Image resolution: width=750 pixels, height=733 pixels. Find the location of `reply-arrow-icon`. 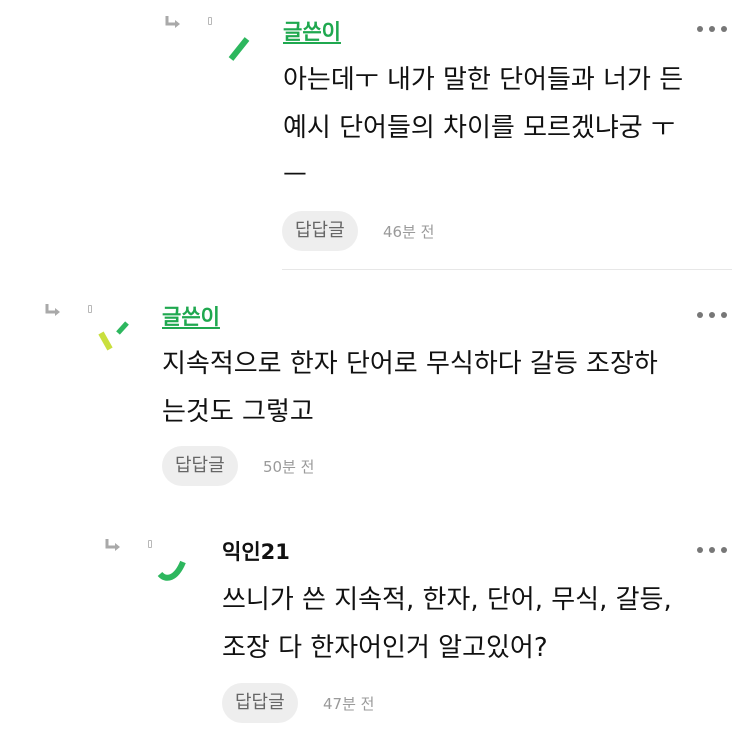

reply-arrow-icon is located at coordinates (112, 545).